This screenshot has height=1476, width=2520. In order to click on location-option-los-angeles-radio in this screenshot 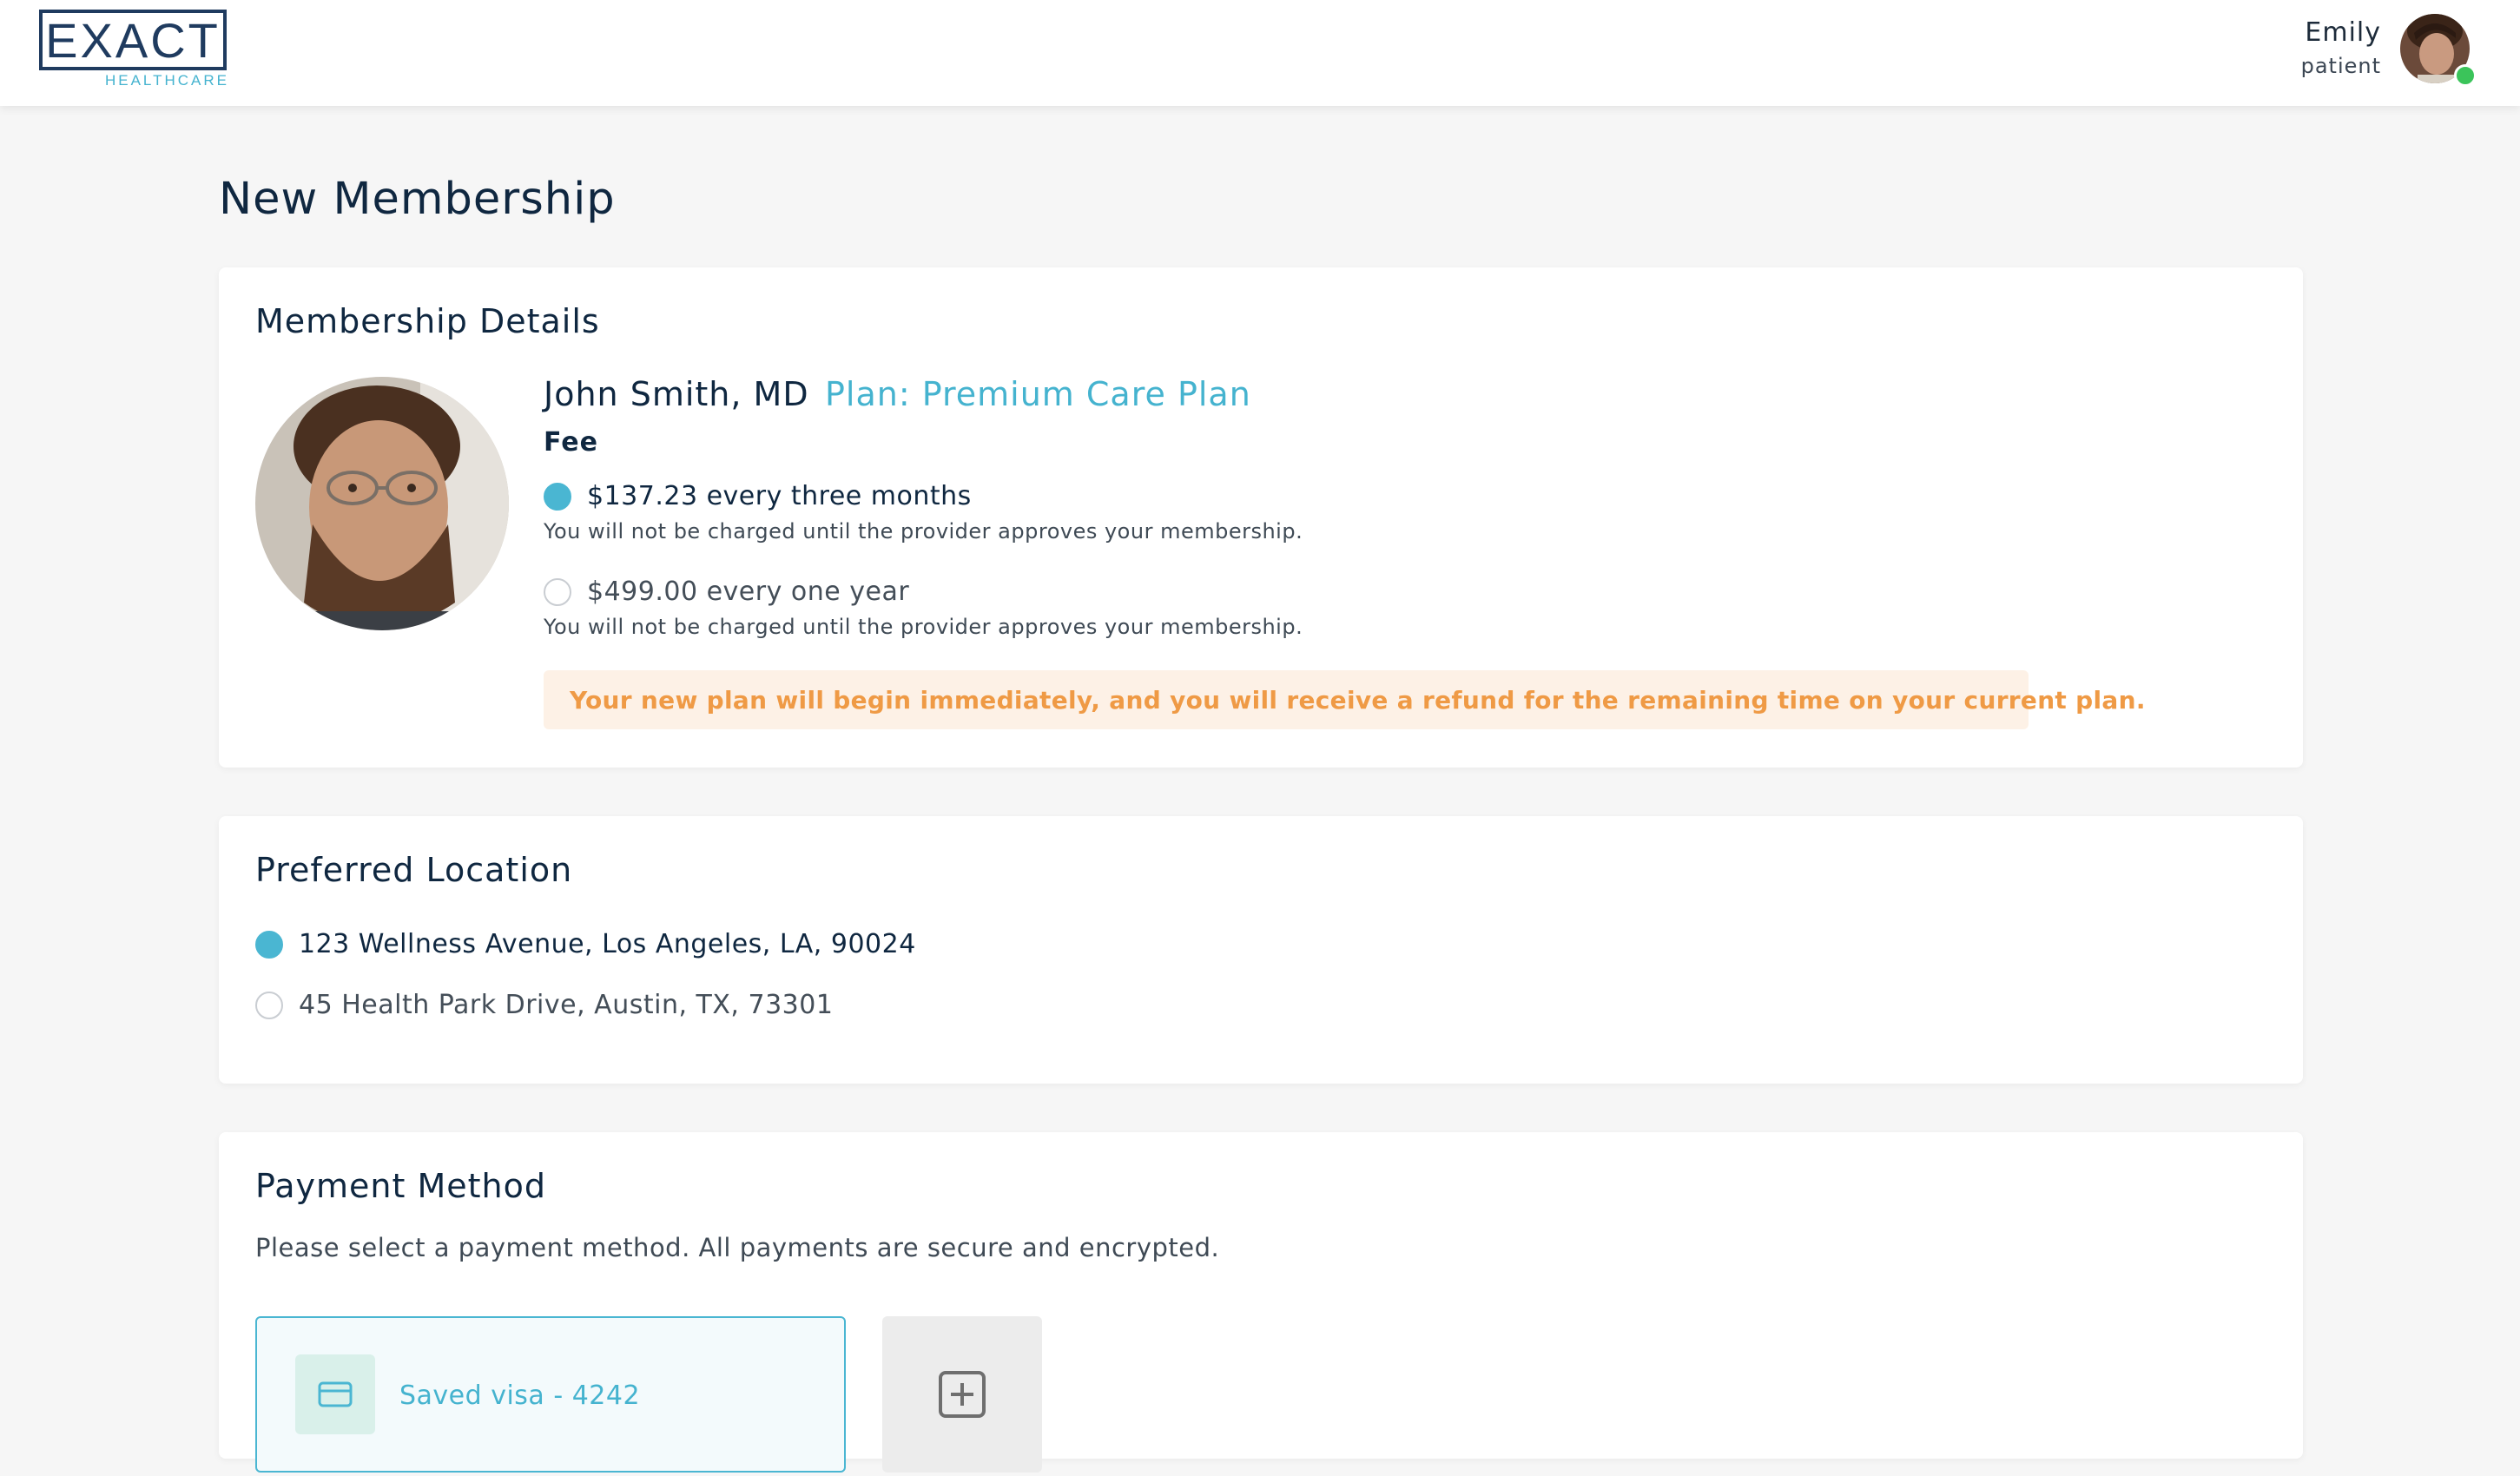, I will do `click(269, 945)`.